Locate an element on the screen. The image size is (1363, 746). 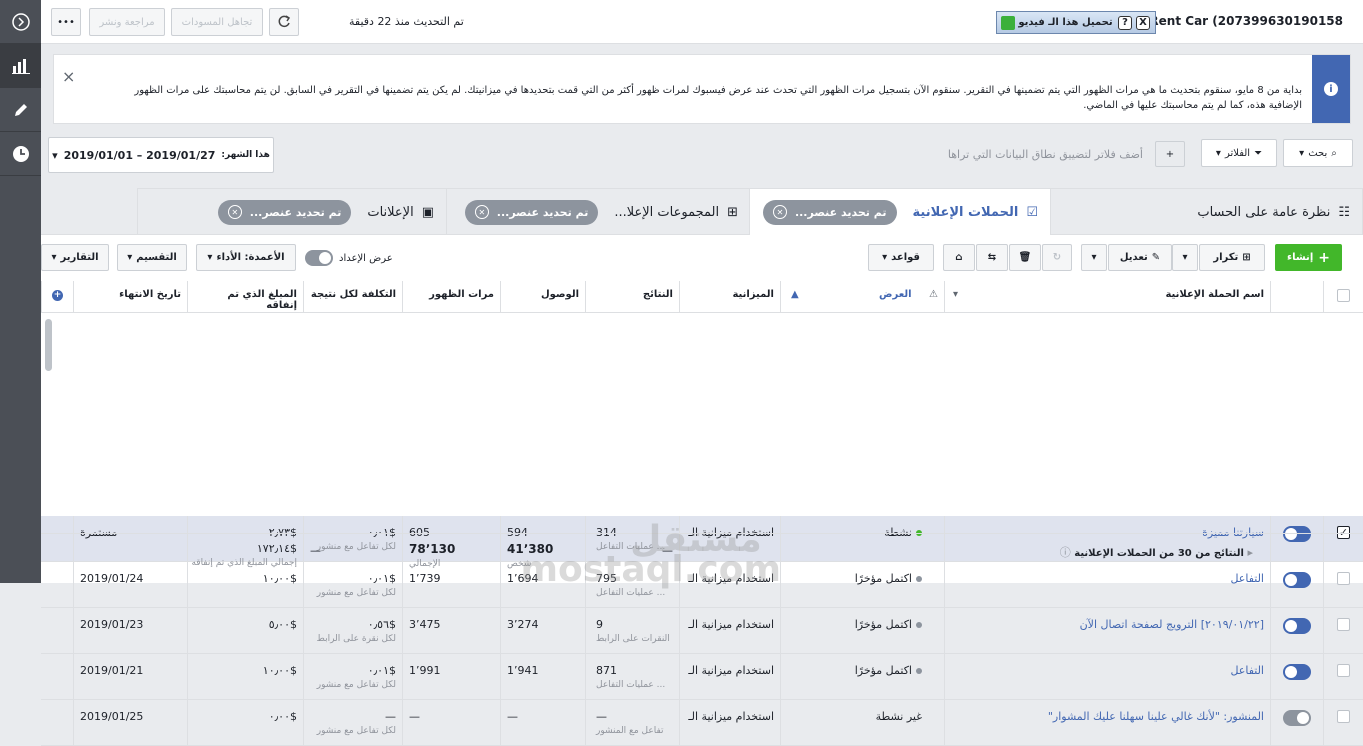
campaign-name: التفاعل is located at coordinates (1247, 670).